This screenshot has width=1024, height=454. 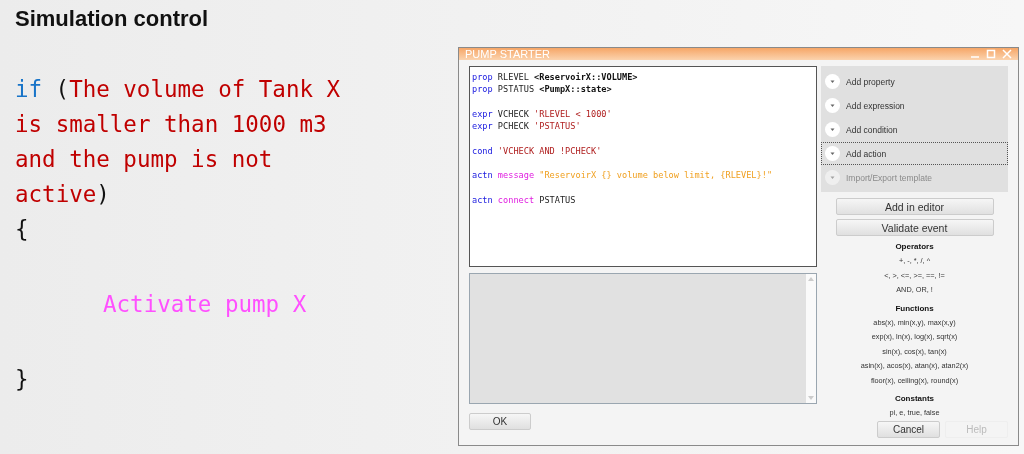 I want to click on scroll-up-icon, so click(x=811, y=279).